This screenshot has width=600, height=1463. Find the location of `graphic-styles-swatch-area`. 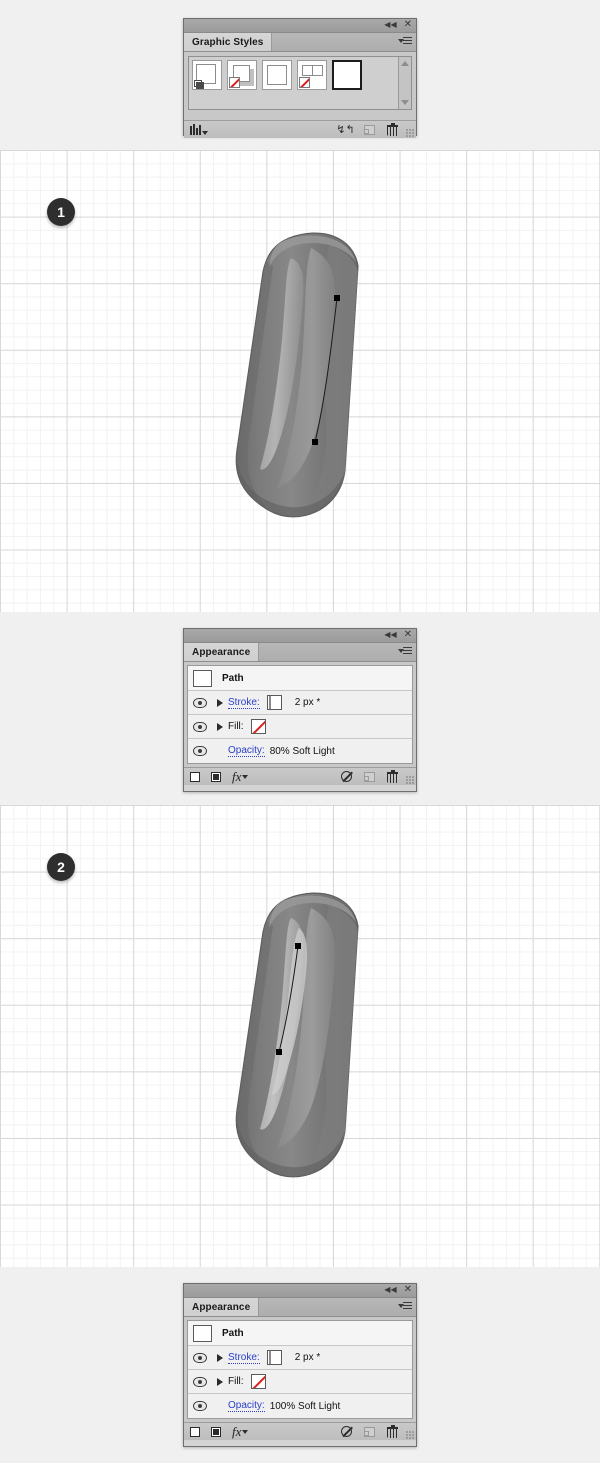

graphic-styles-swatch-area is located at coordinates (300, 83).